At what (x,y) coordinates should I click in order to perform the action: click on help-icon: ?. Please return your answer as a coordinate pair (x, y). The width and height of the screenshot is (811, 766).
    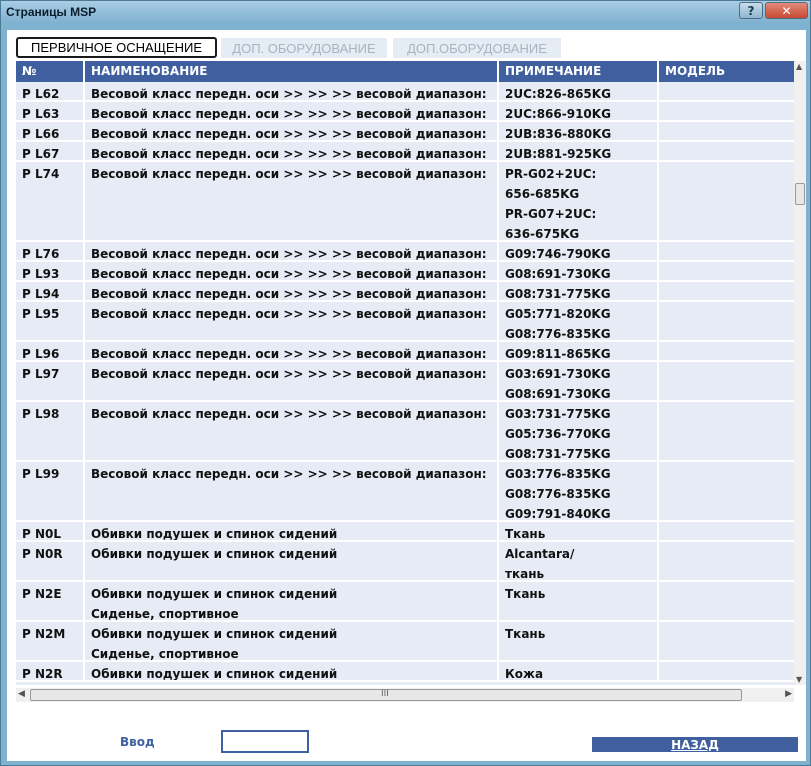
    Looking at the image, I should click on (751, 10).